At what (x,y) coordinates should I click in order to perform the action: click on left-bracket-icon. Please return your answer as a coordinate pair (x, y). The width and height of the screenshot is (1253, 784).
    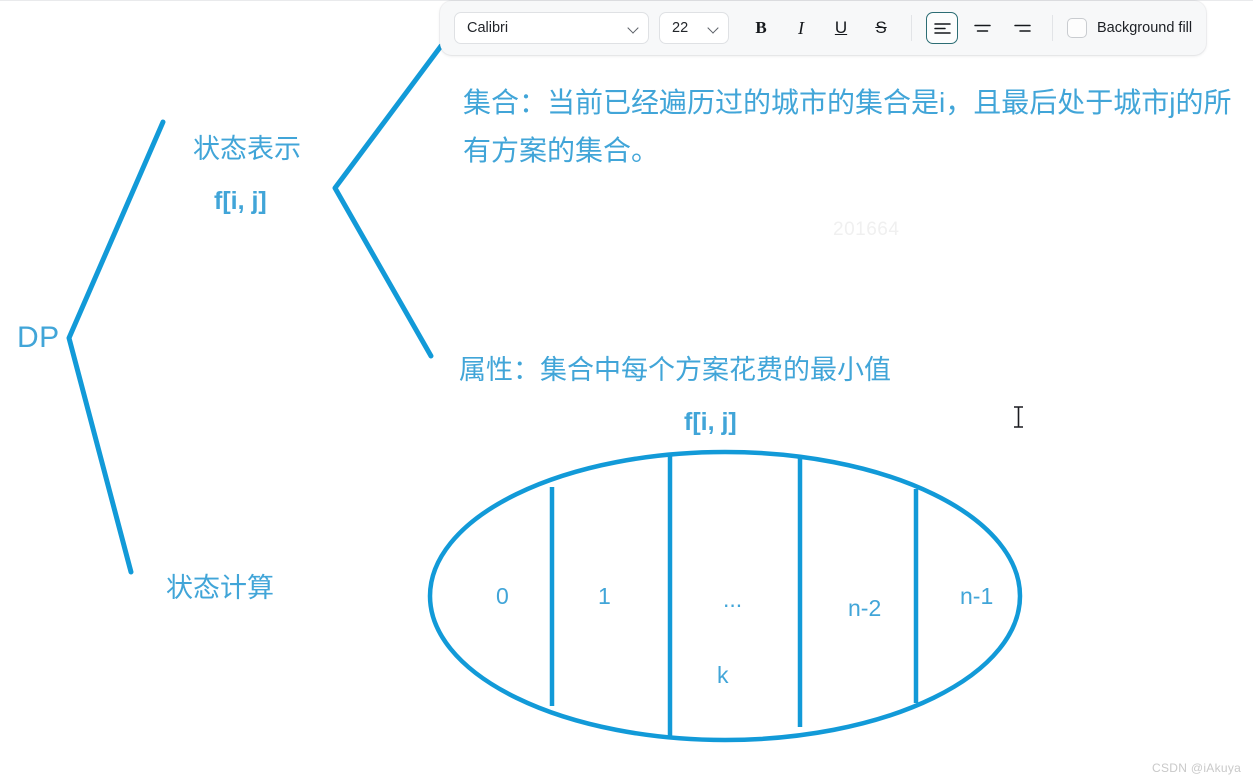
    Looking at the image, I should click on (116, 347).